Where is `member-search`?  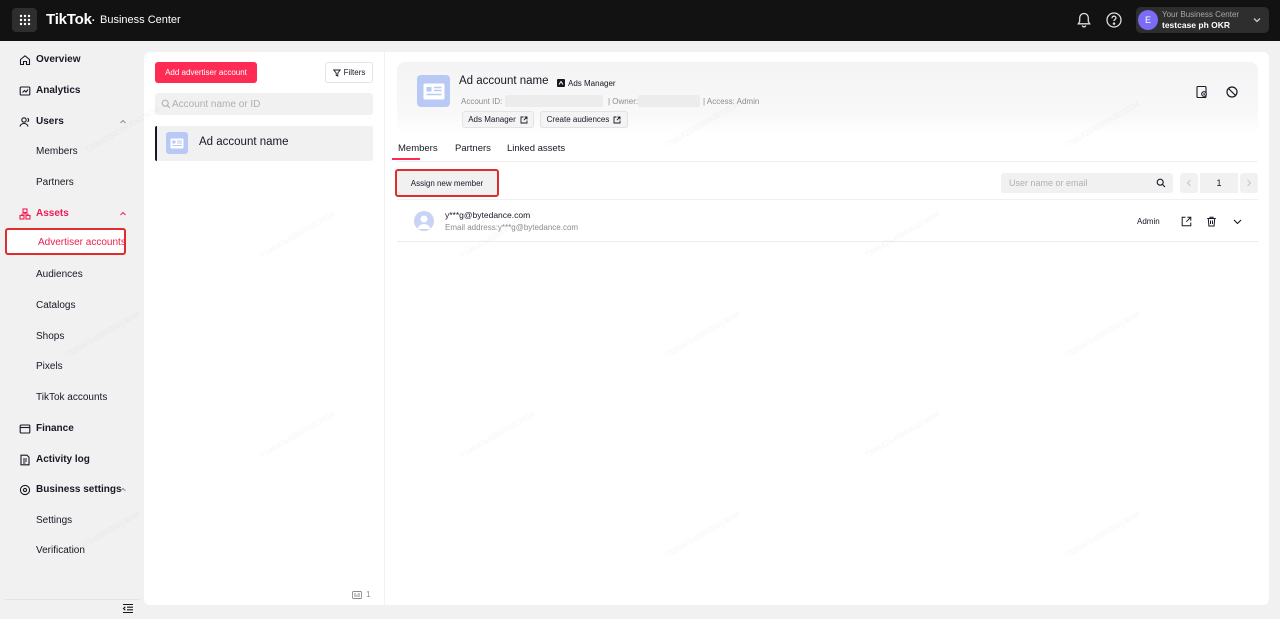 member-search is located at coordinates (1087, 183).